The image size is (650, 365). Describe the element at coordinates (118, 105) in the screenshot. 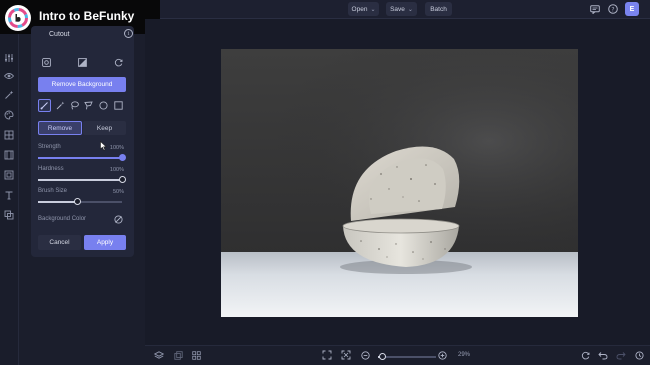

I see `rectangle-icon` at that location.